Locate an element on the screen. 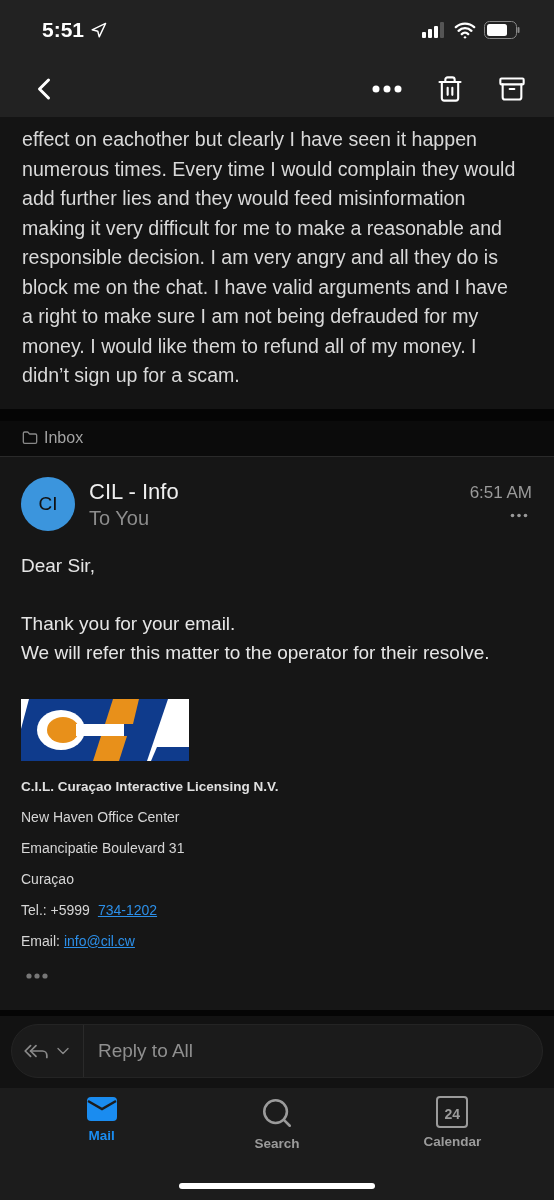  status-time: 5:51 is located at coordinates (63, 30).